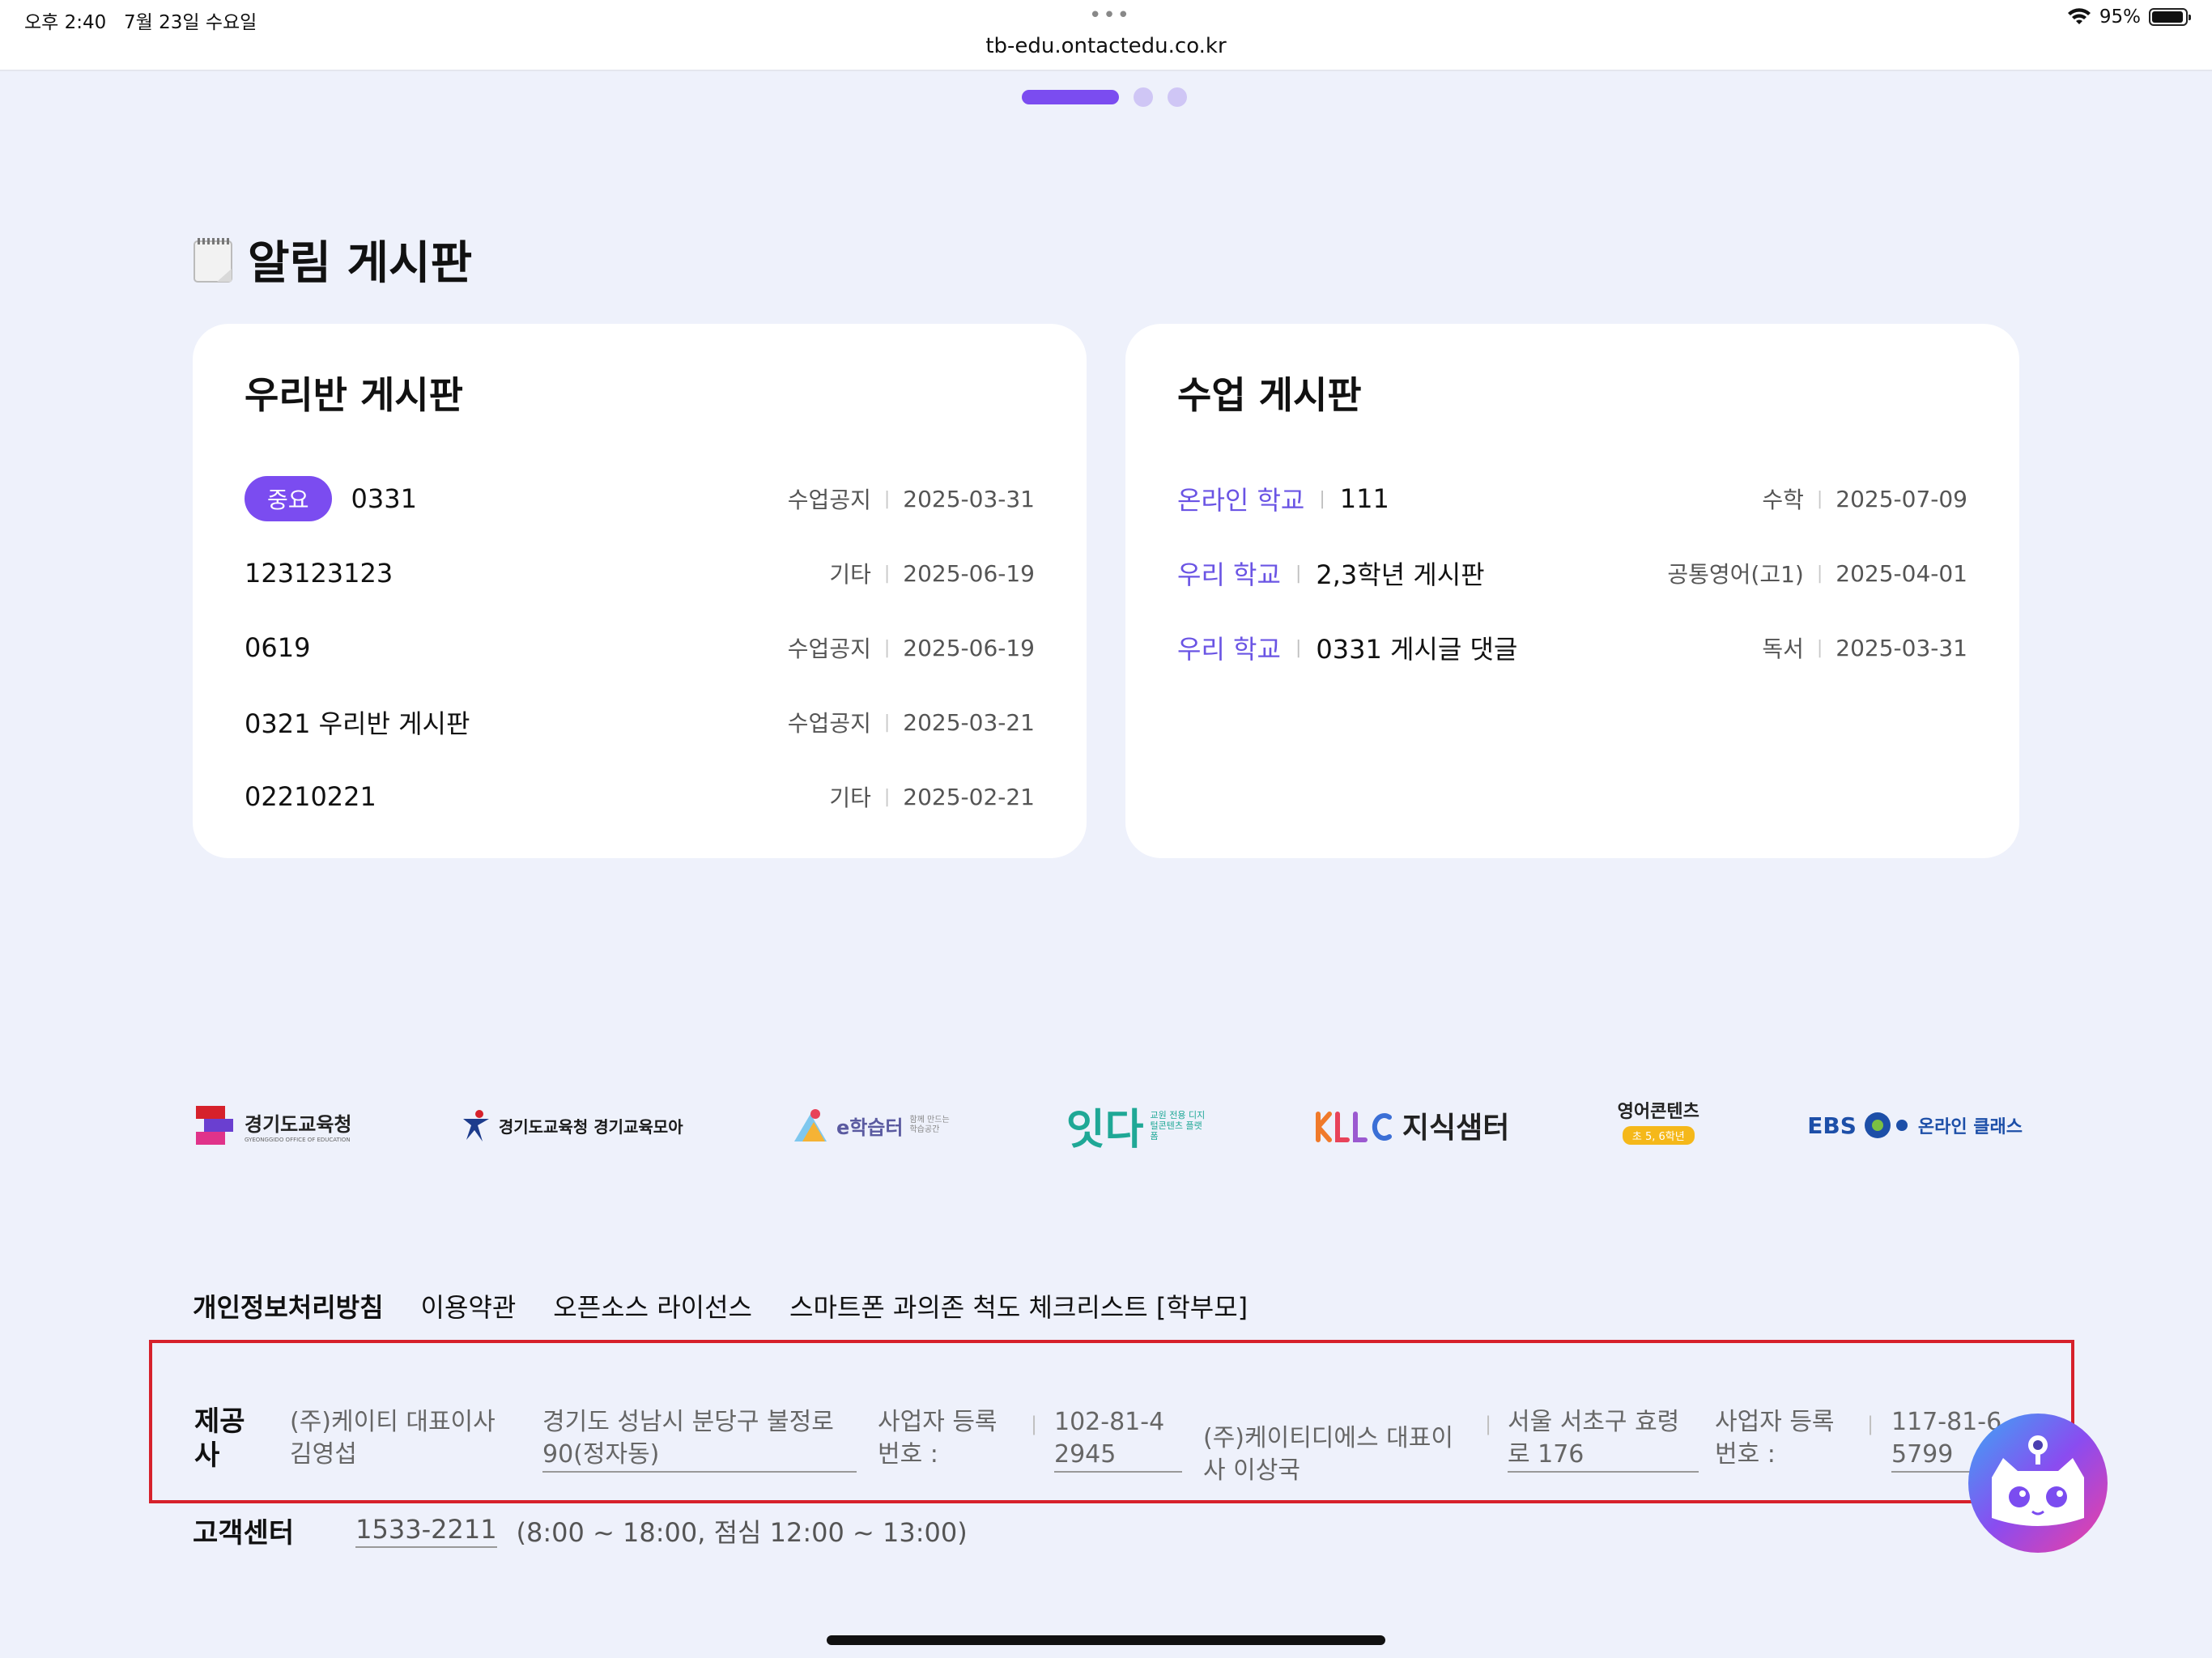  I want to click on important-badge: 중요, so click(289, 498).